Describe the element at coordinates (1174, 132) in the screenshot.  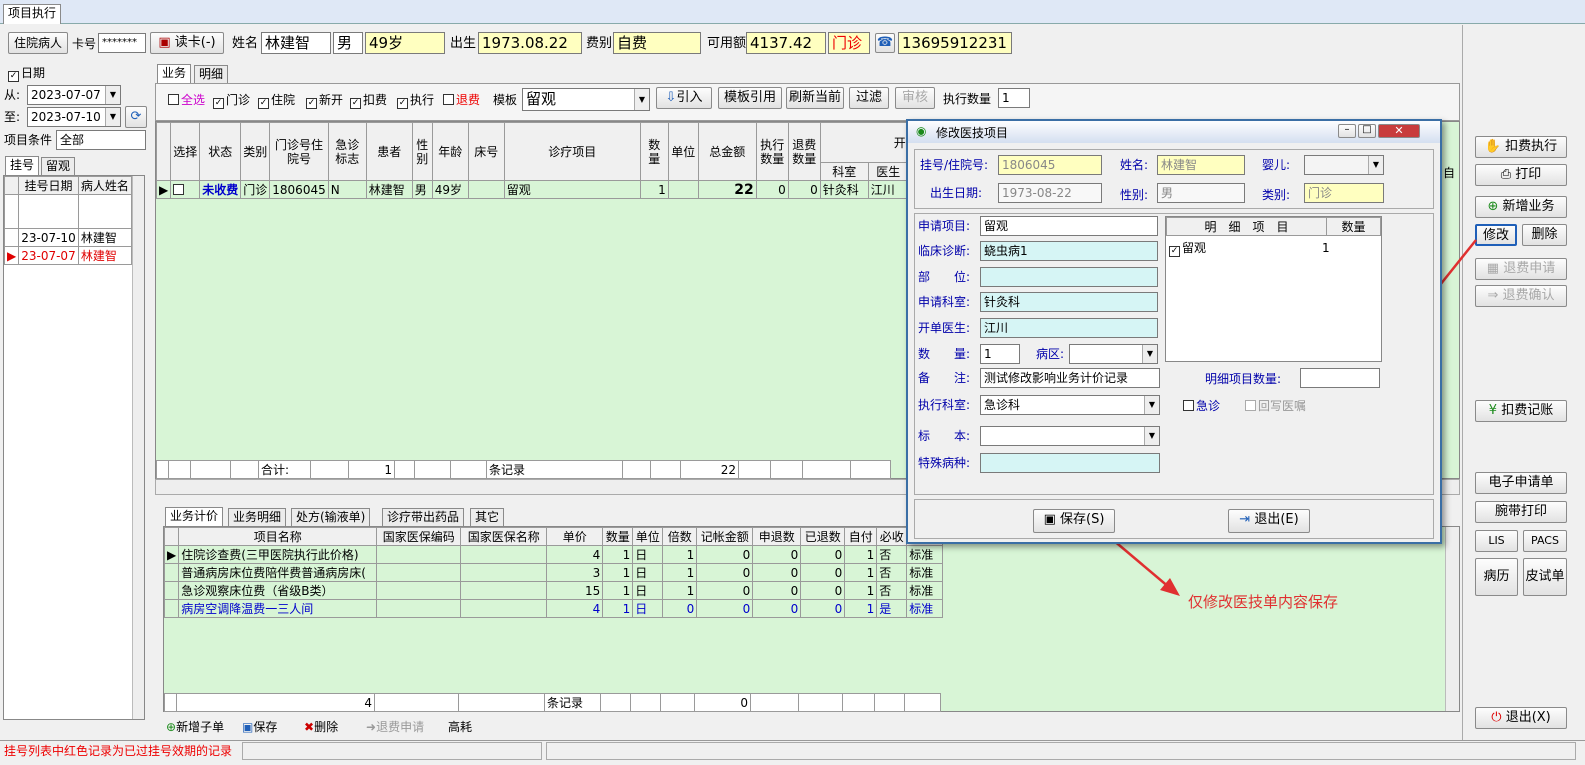
I see `dialog-titlebar: ◉ 修改医技项目 – □ ✕` at that location.